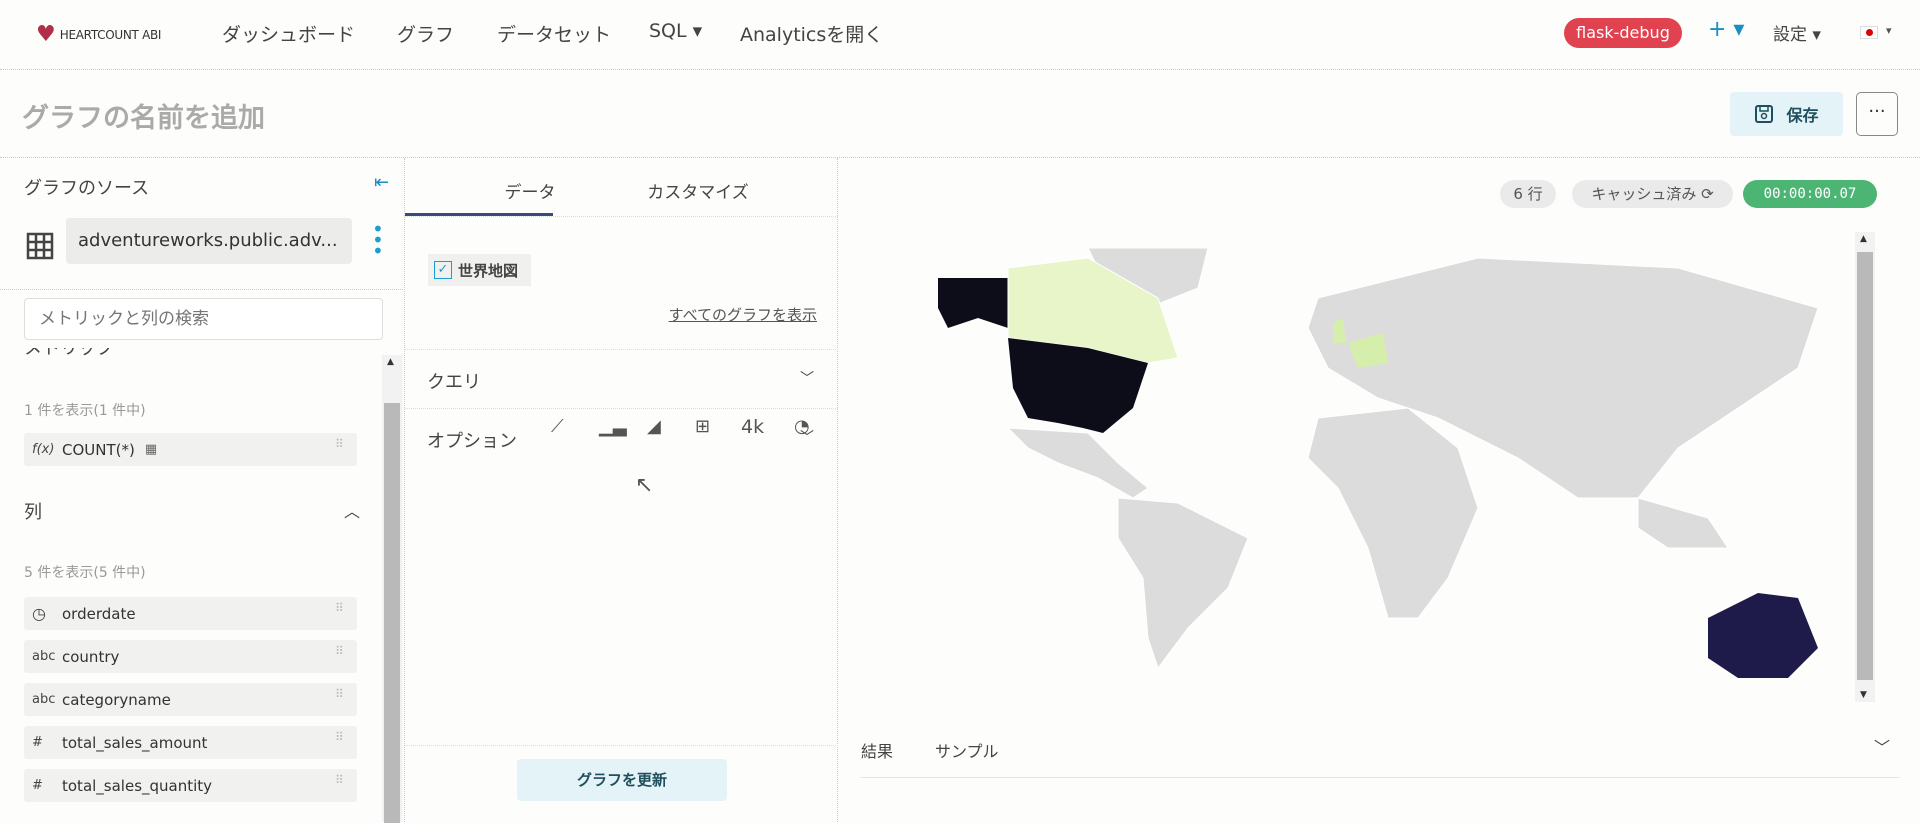  I want to click on southeast-asia, so click(1683, 523).